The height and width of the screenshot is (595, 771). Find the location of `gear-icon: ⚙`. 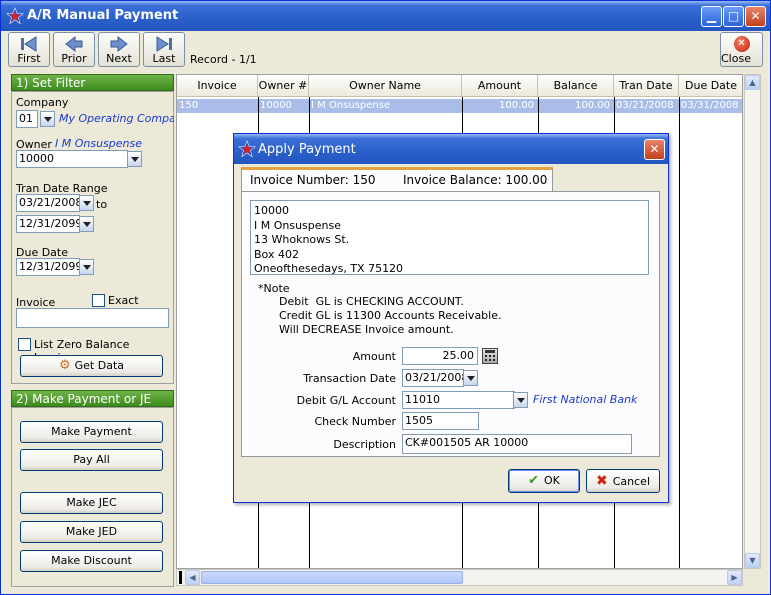

gear-icon: ⚙ is located at coordinates (64, 365).